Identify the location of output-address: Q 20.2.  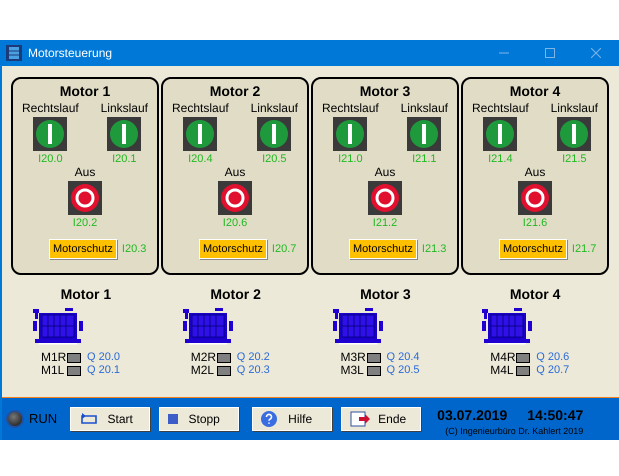
(253, 357).